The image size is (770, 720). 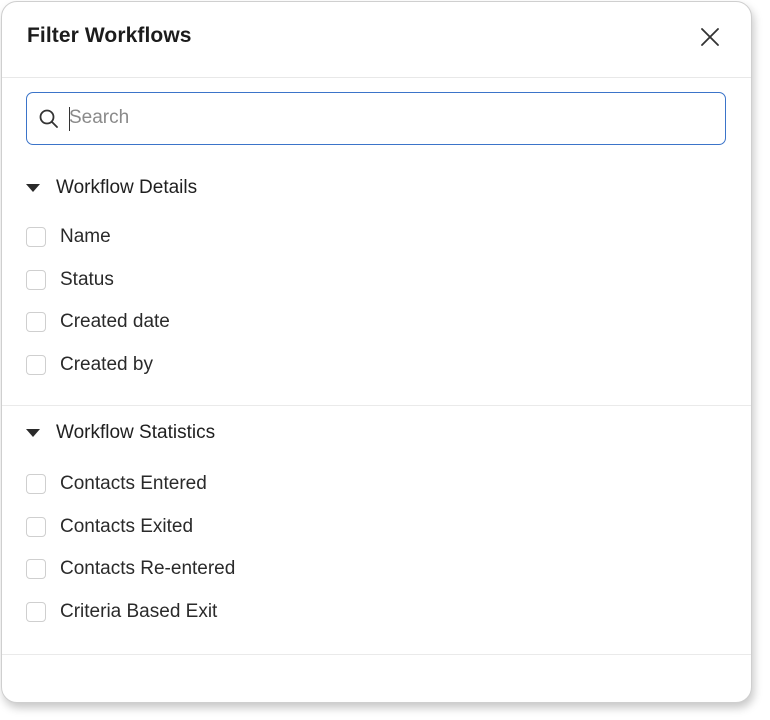 What do you see at coordinates (87, 279) in the screenshot?
I see `option-label: Status` at bounding box center [87, 279].